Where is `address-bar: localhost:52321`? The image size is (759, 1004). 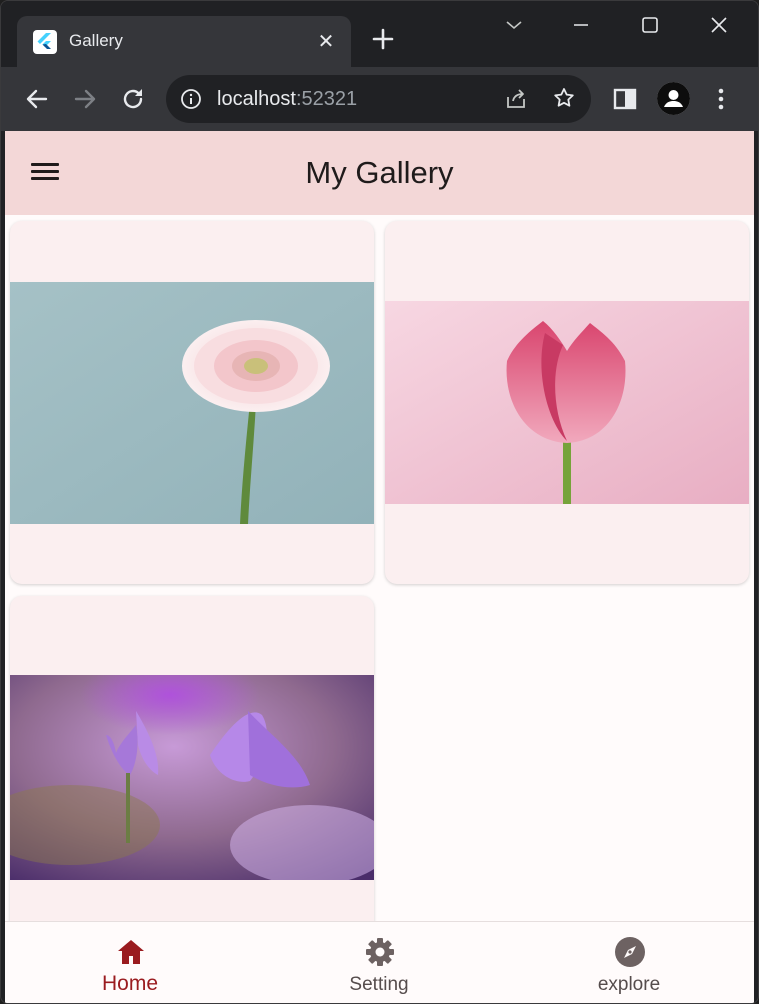
address-bar: localhost:52321 is located at coordinates (378, 99).